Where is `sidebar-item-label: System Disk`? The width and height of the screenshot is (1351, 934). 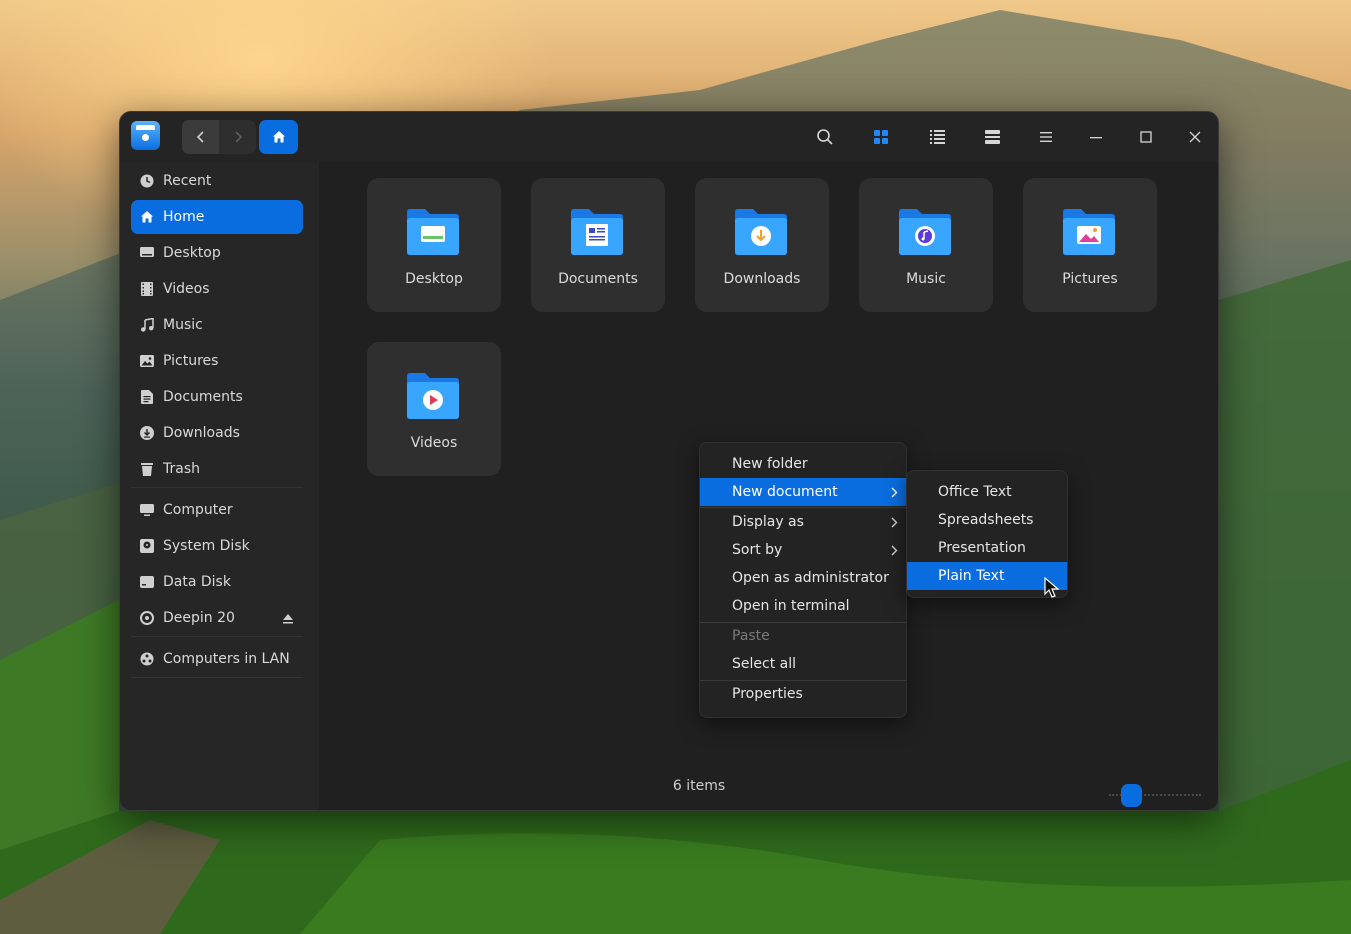 sidebar-item-label: System Disk is located at coordinates (206, 546).